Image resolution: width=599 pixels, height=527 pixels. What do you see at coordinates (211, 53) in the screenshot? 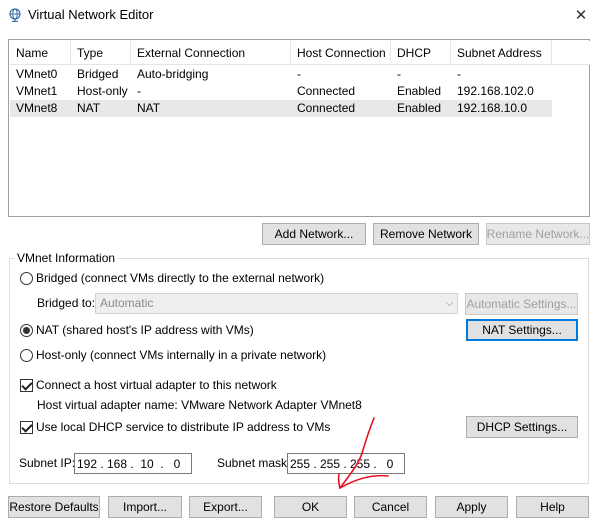
I see `column-header-external: External Connection` at bounding box center [211, 53].